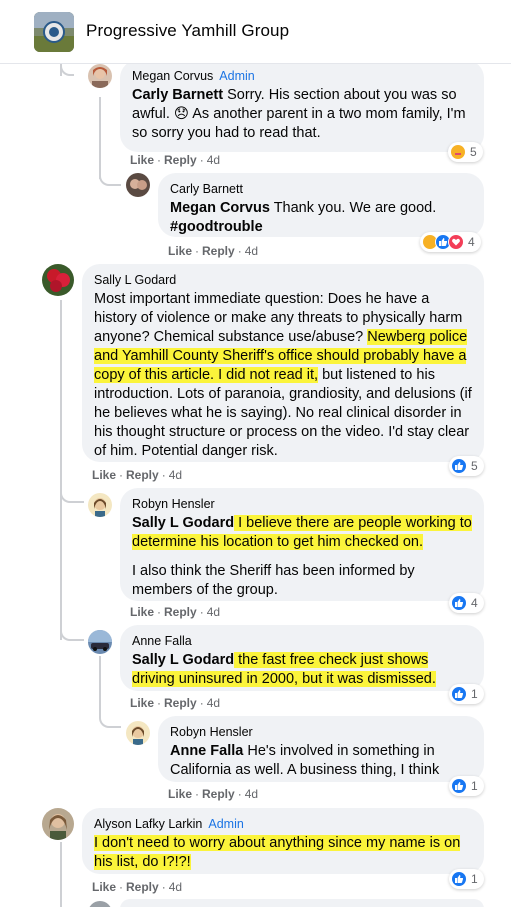 Image resolution: width=511 pixels, height=907 pixels. Describe the element at coordinates (206, 751) in the screenshot. I see `mention-tag: Anne Falla` at that location.